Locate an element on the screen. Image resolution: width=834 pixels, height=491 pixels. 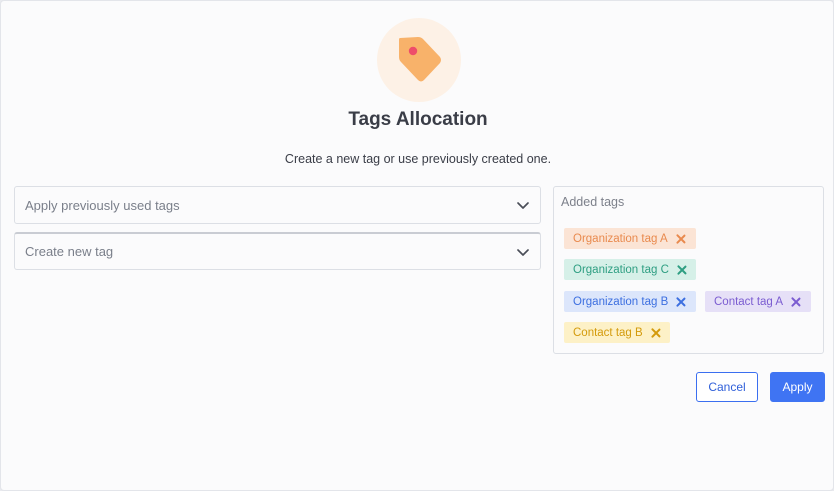
tag-chip: Organization tag A is located at coordinates (630, 238).